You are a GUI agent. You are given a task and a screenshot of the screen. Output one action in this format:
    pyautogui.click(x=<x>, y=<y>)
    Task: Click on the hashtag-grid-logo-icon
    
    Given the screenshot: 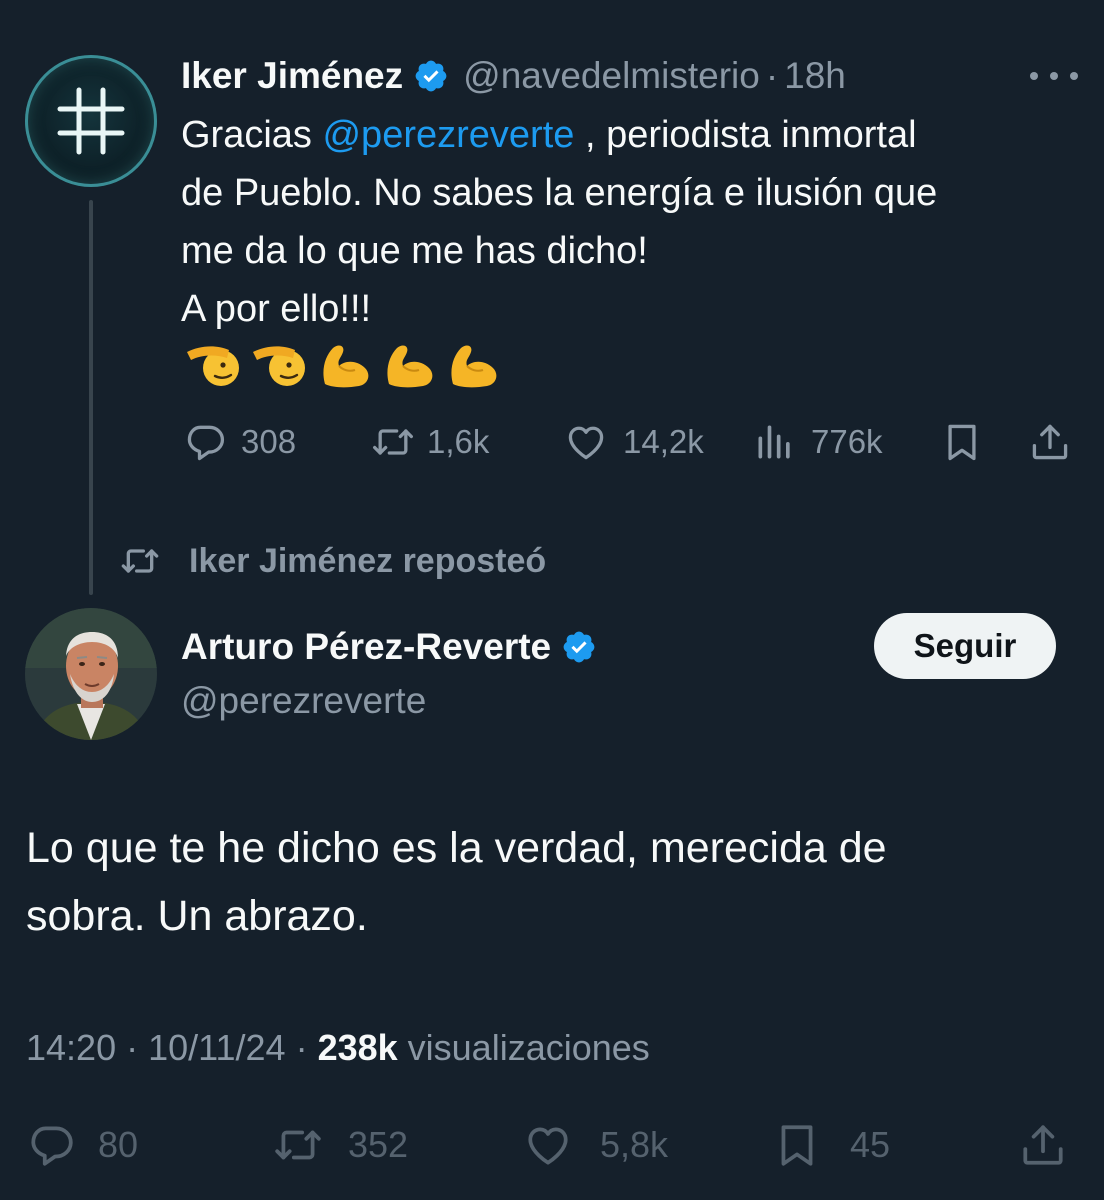 What is the action you would take?
    pyautogui.click(x=91, y=121)
    